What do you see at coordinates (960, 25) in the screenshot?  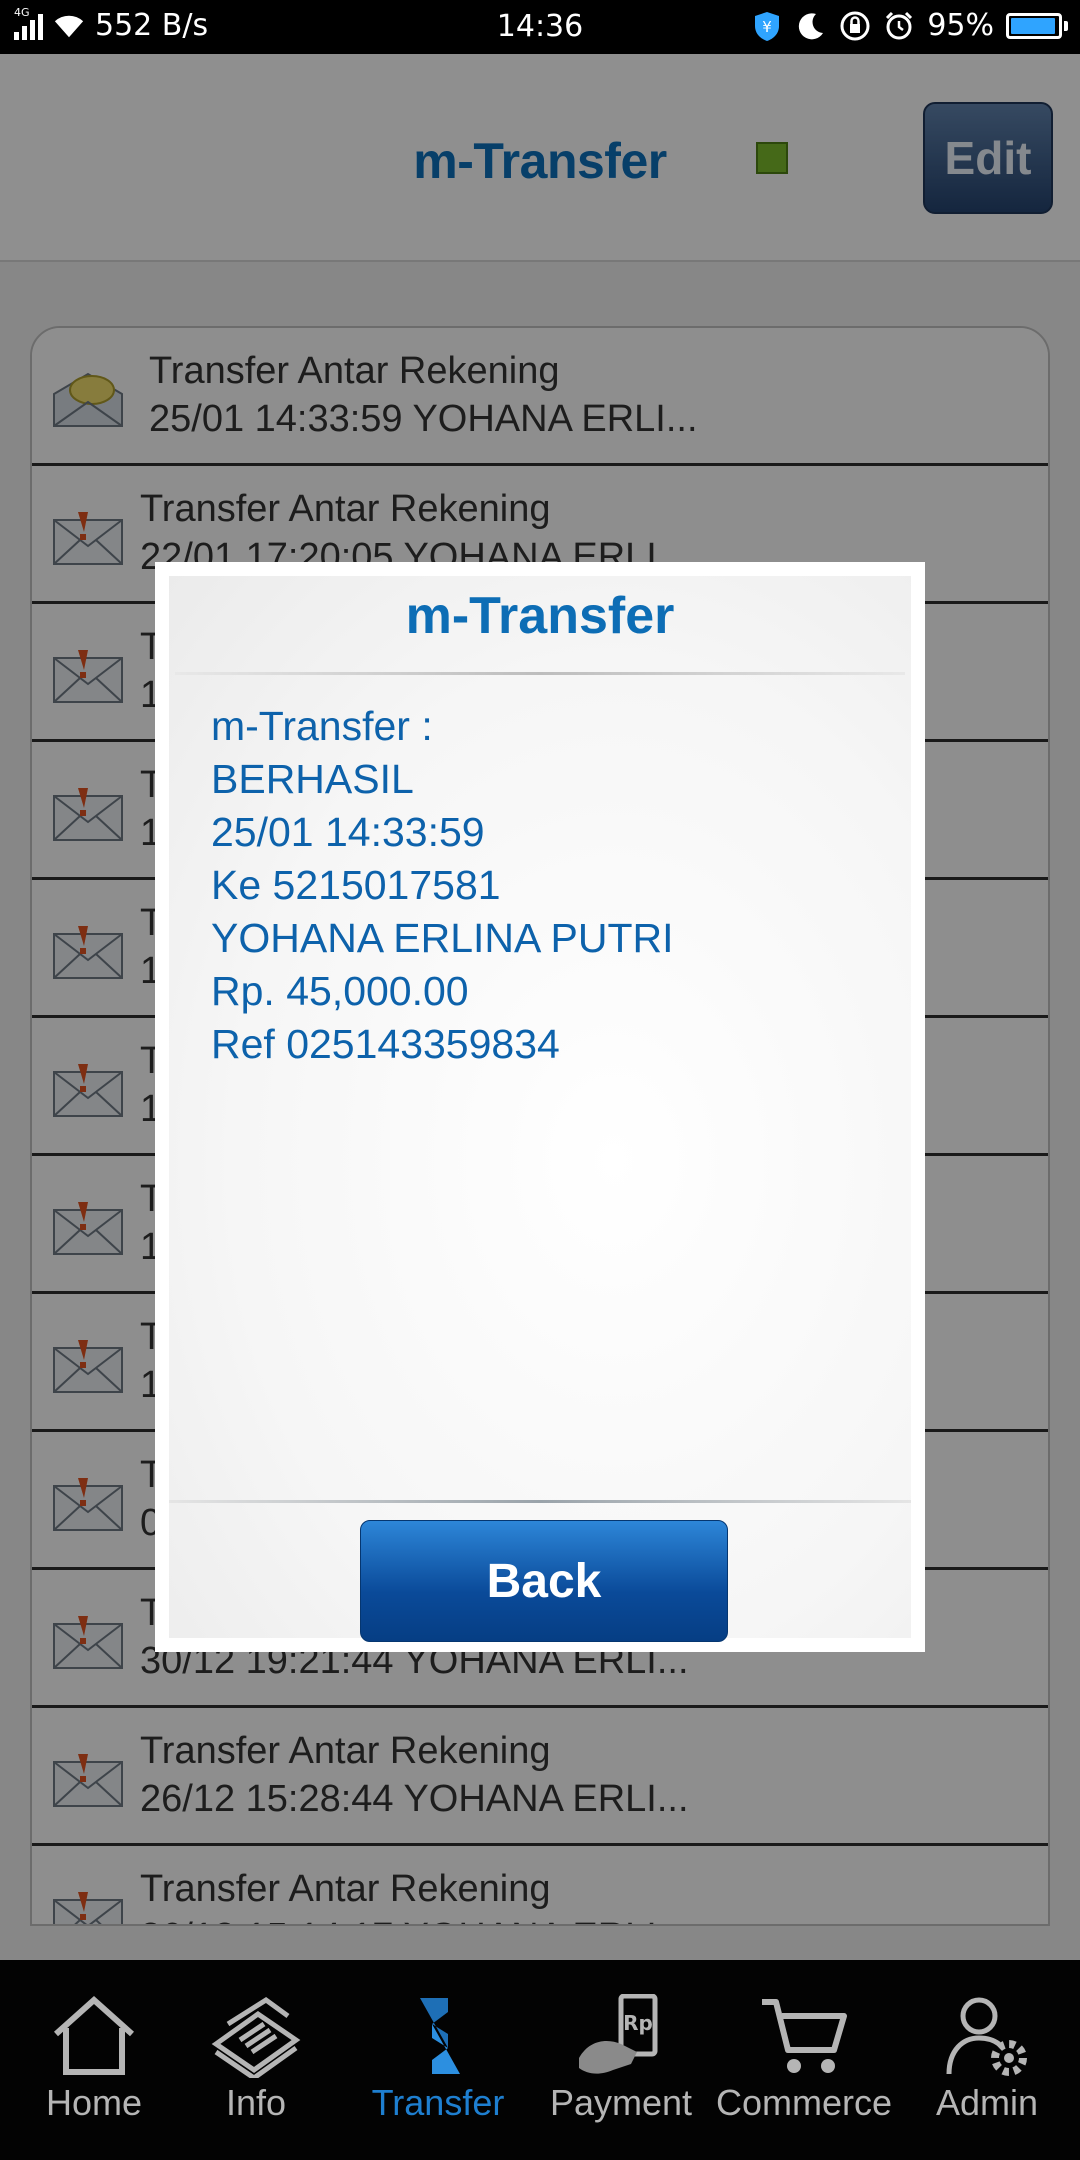 I see `battery-percent: 95%` at bounding box center [960, 25].